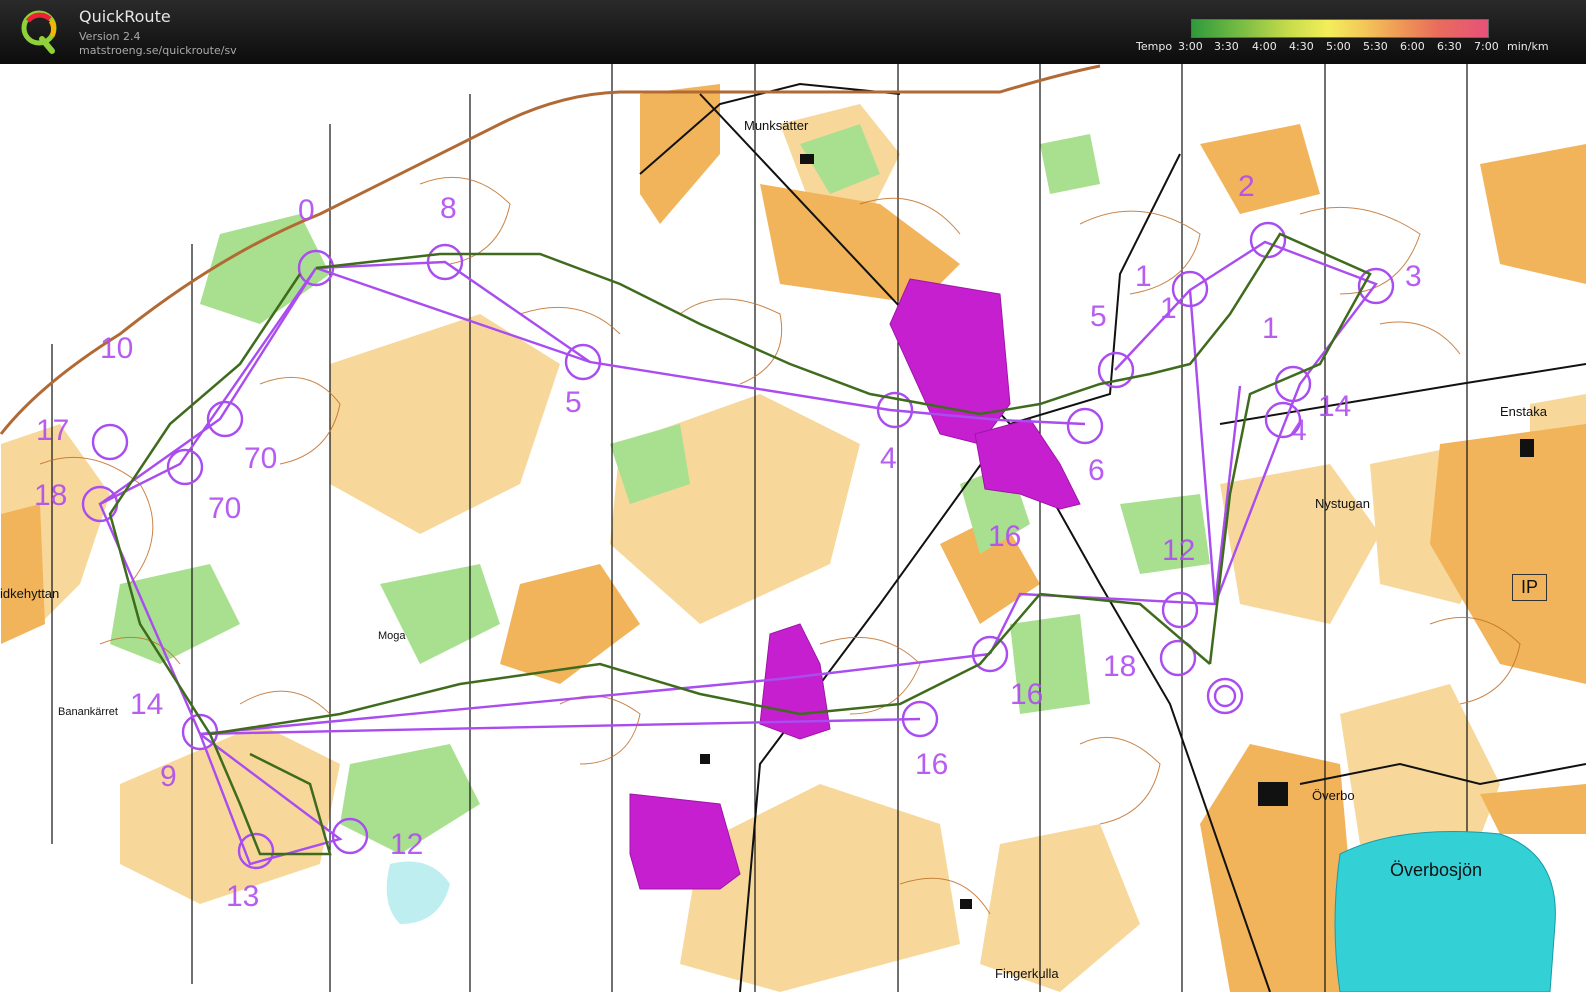 The height and width of the screenshot is (992, 1586). What do you see at coordinates (1436, 870) in the screenshot?
I see `place-label-overbosjon: Överbosjön` at bounding box center [1436, 870].